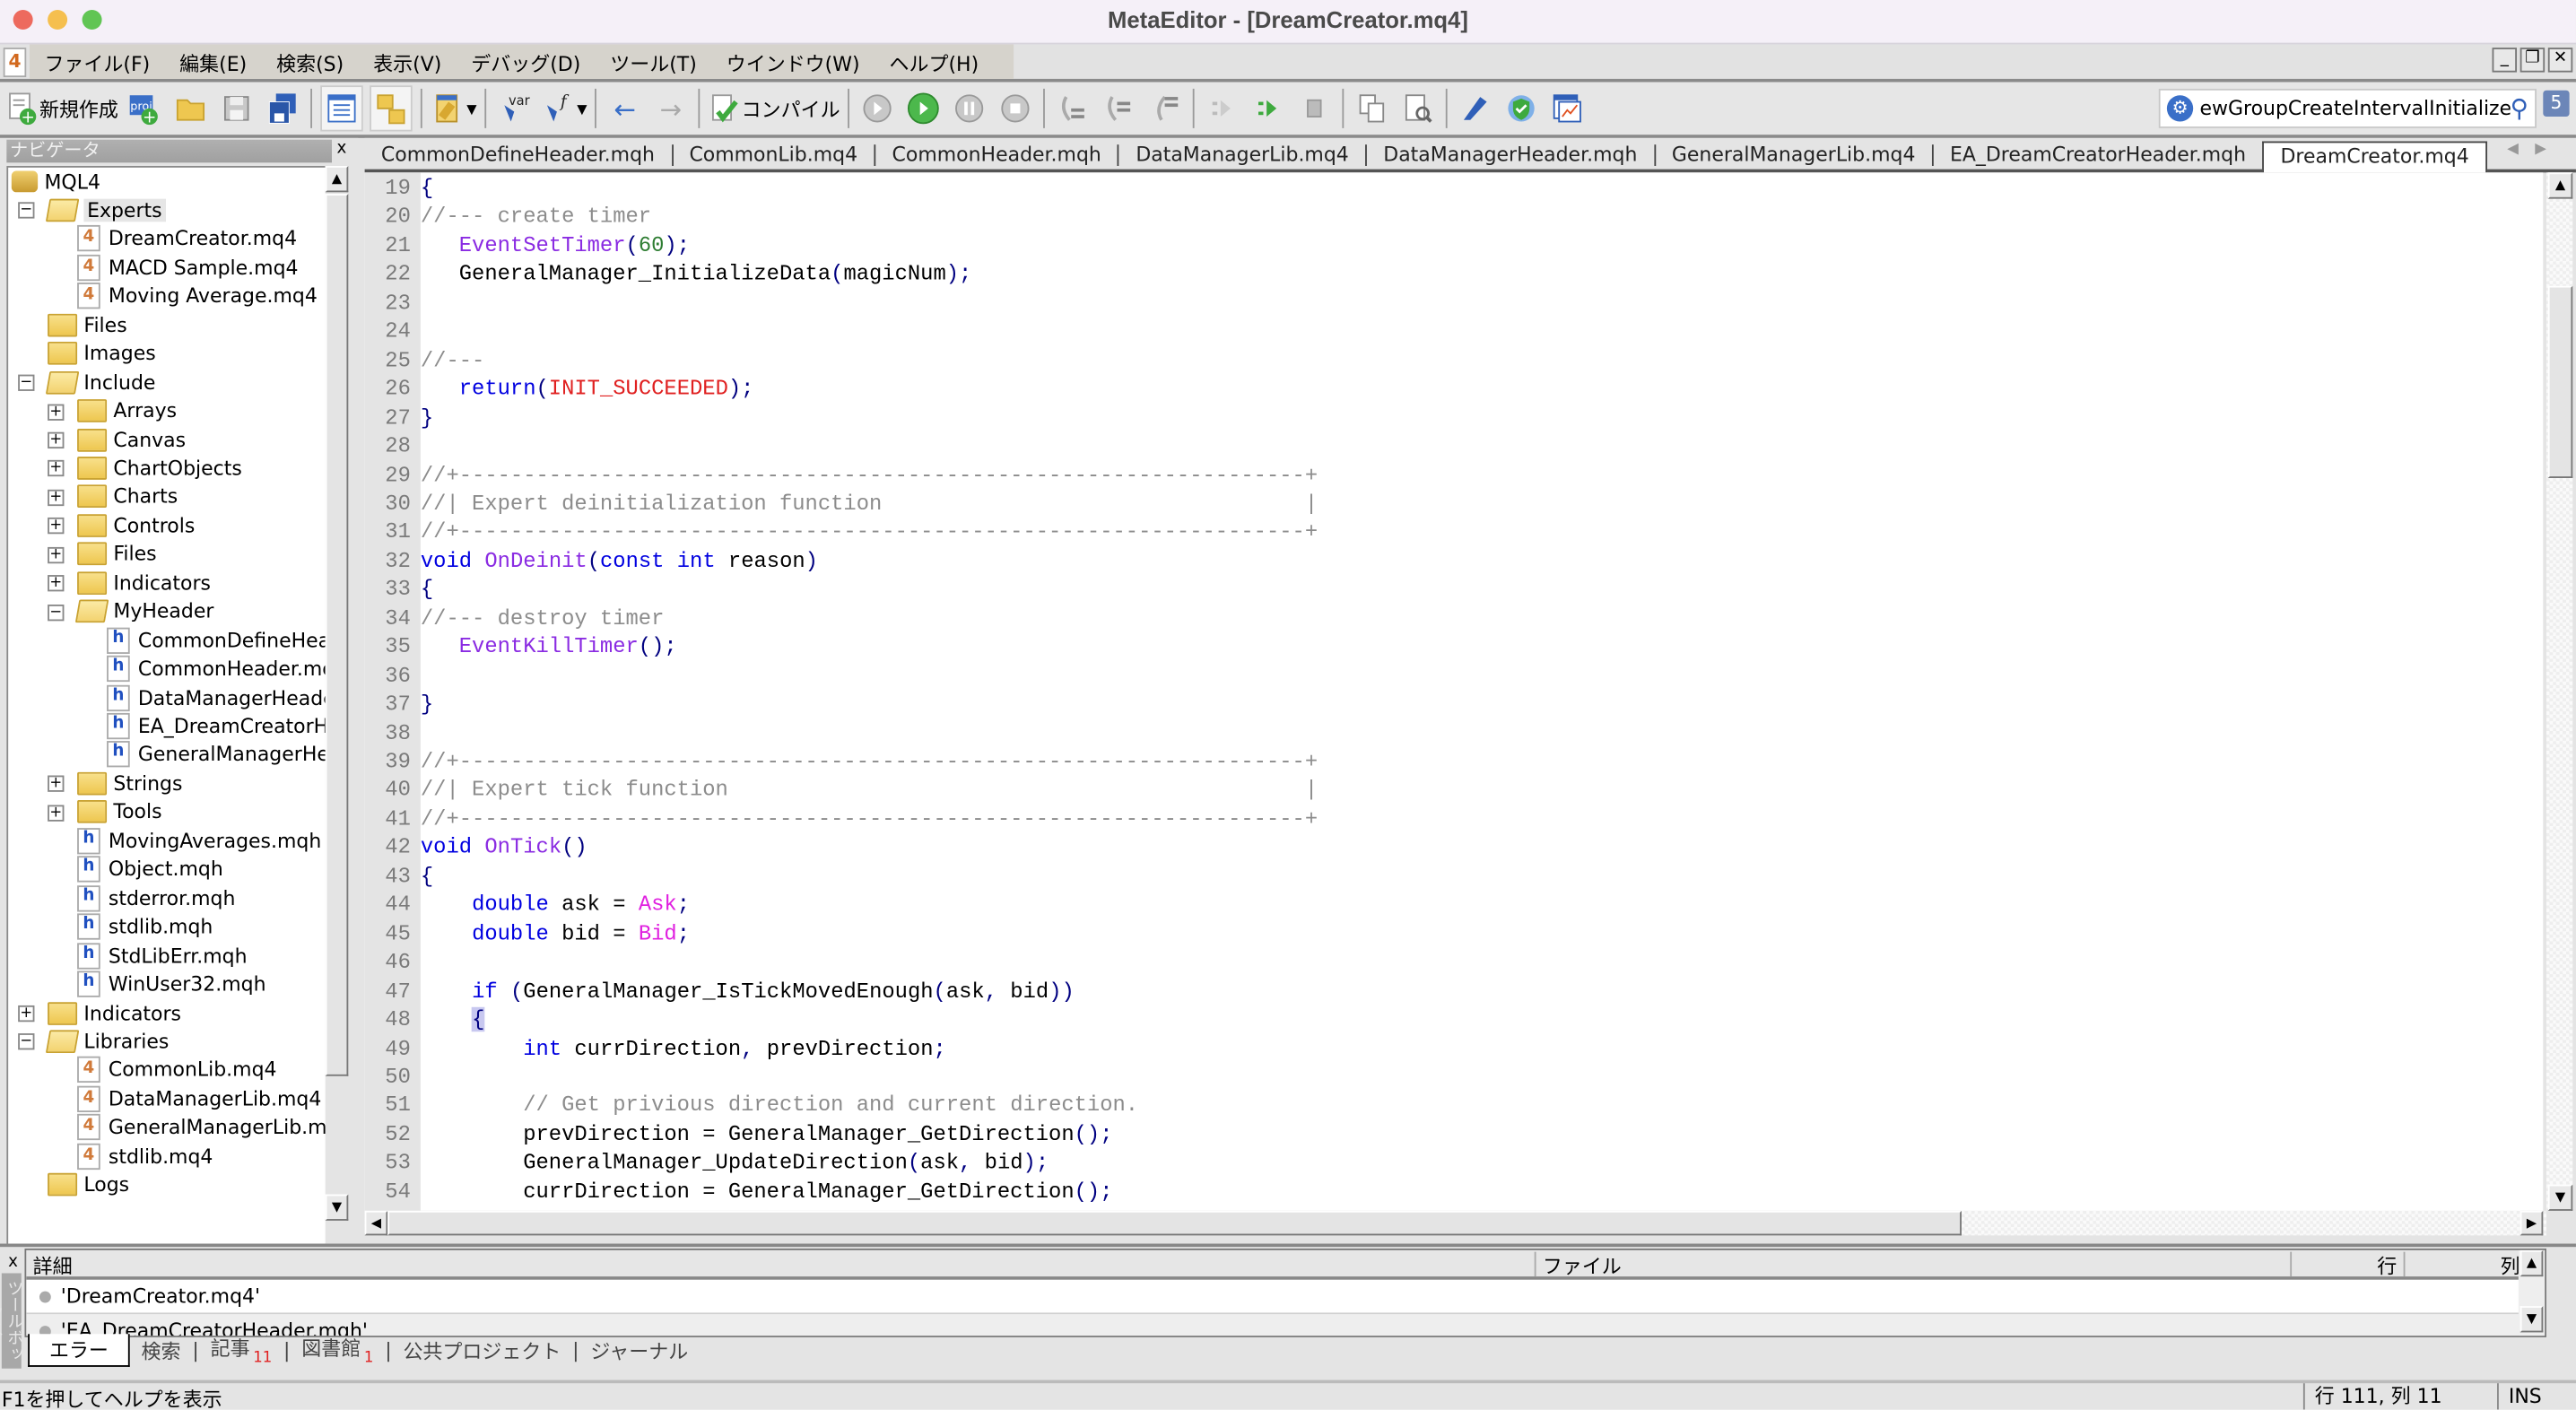 This screenshot has width=2576, height=1410. I want to click on insert-var-button: var, so click(515, 108).